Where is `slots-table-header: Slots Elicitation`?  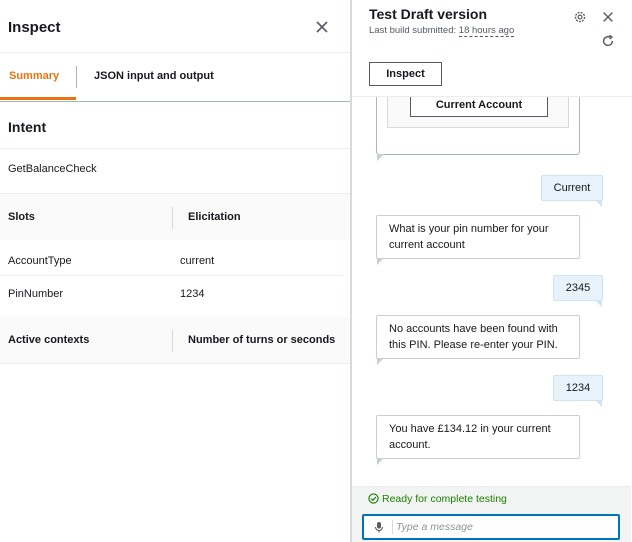
slots-table-header: Slots Elicitation is located at coordinates (175, 216).